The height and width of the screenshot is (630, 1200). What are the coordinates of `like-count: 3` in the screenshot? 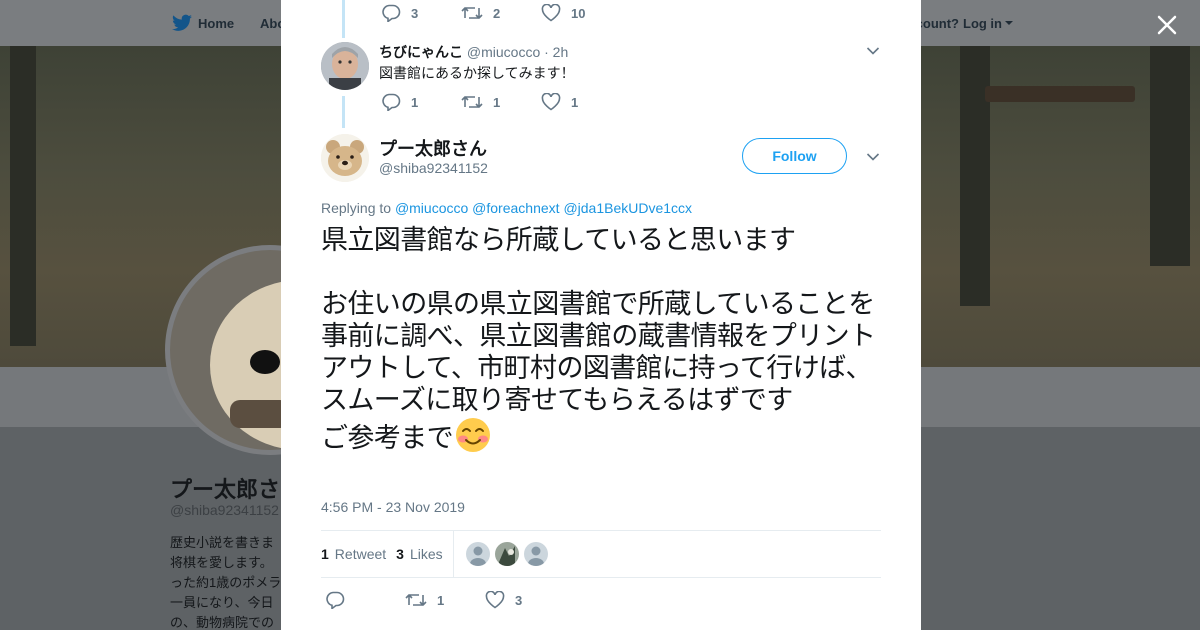 It's located at (519, 600).